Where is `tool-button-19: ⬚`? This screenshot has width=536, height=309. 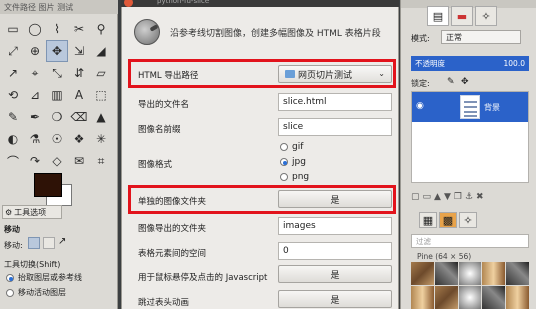 tool-button-19: ⬚ is located at coordinates (101, 95).